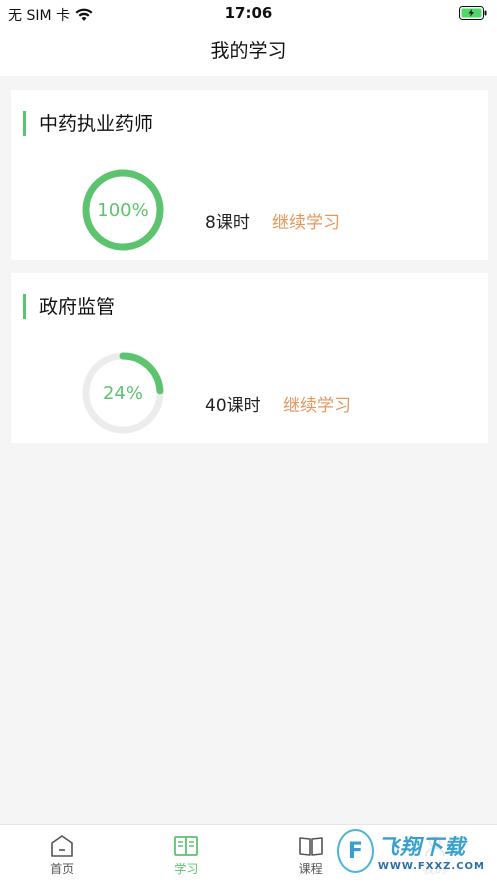 This screenshot has height=883, width=497. Describe the element at coordinates (62, 869) in the screenshot. I see `tab-label: 首页` at that location.